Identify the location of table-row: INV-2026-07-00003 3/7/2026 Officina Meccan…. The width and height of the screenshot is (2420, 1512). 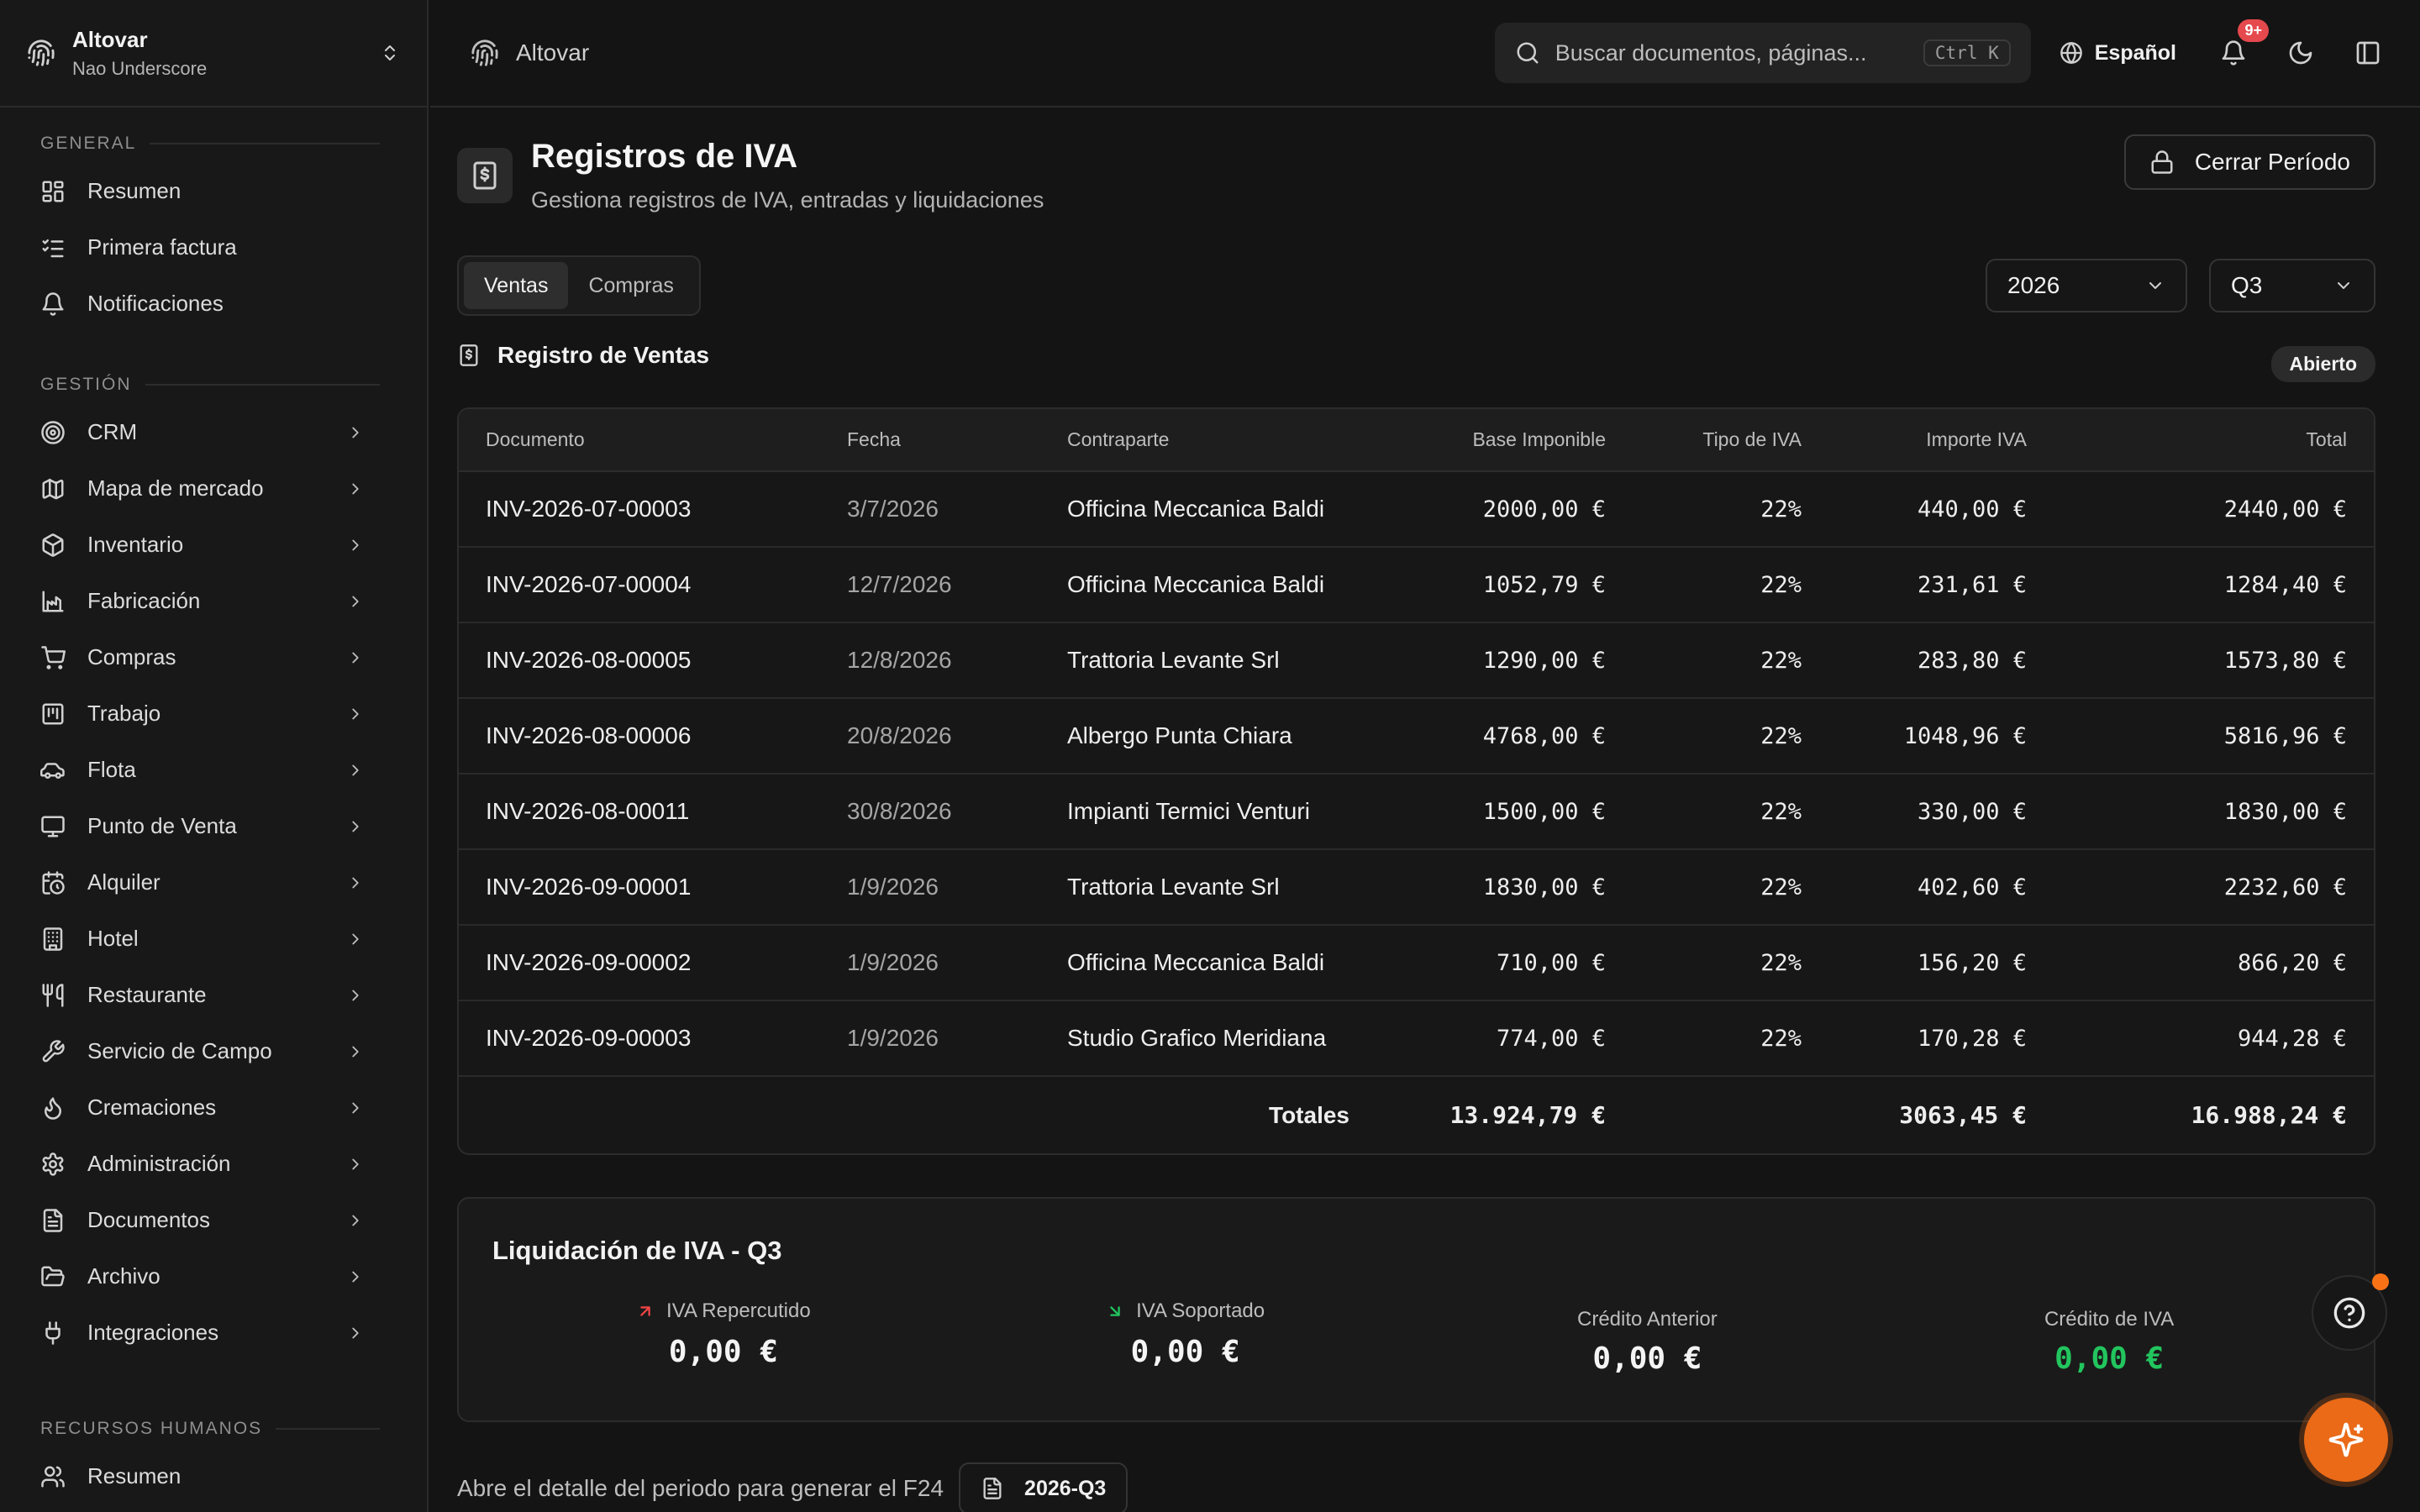
(1416, 509).